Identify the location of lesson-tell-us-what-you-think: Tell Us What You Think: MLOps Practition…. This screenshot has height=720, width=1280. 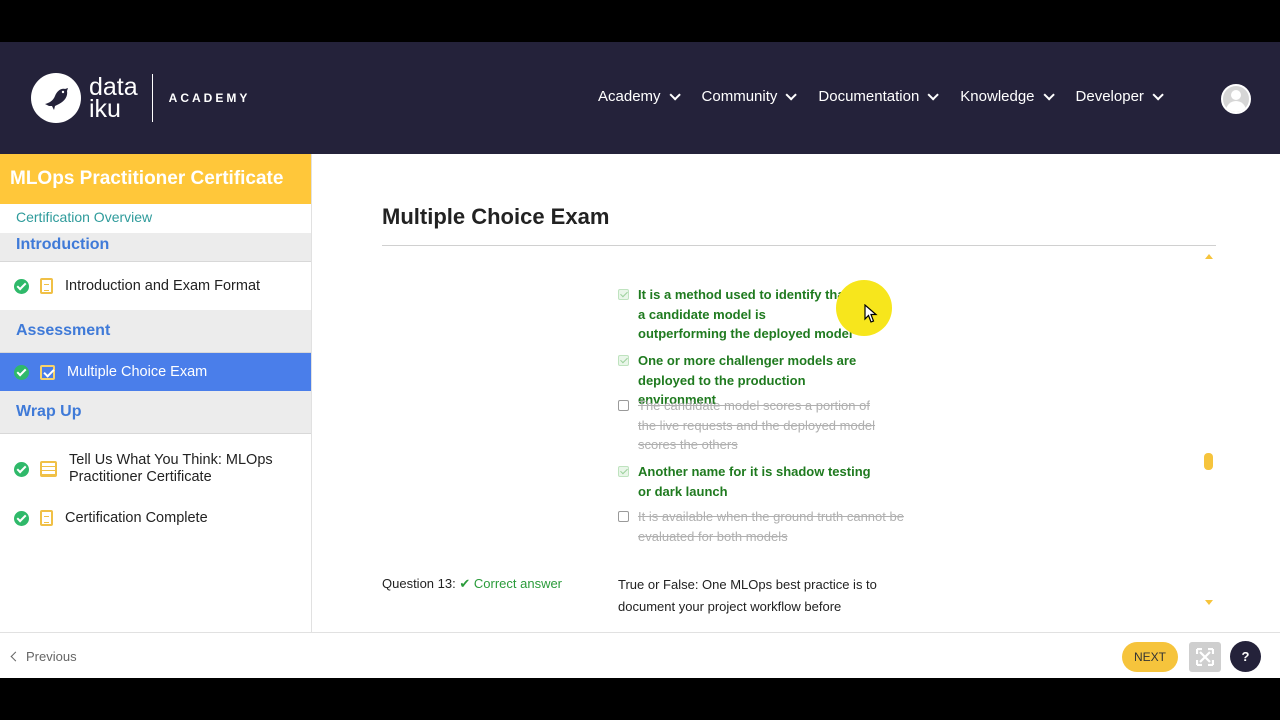
(155, 469).